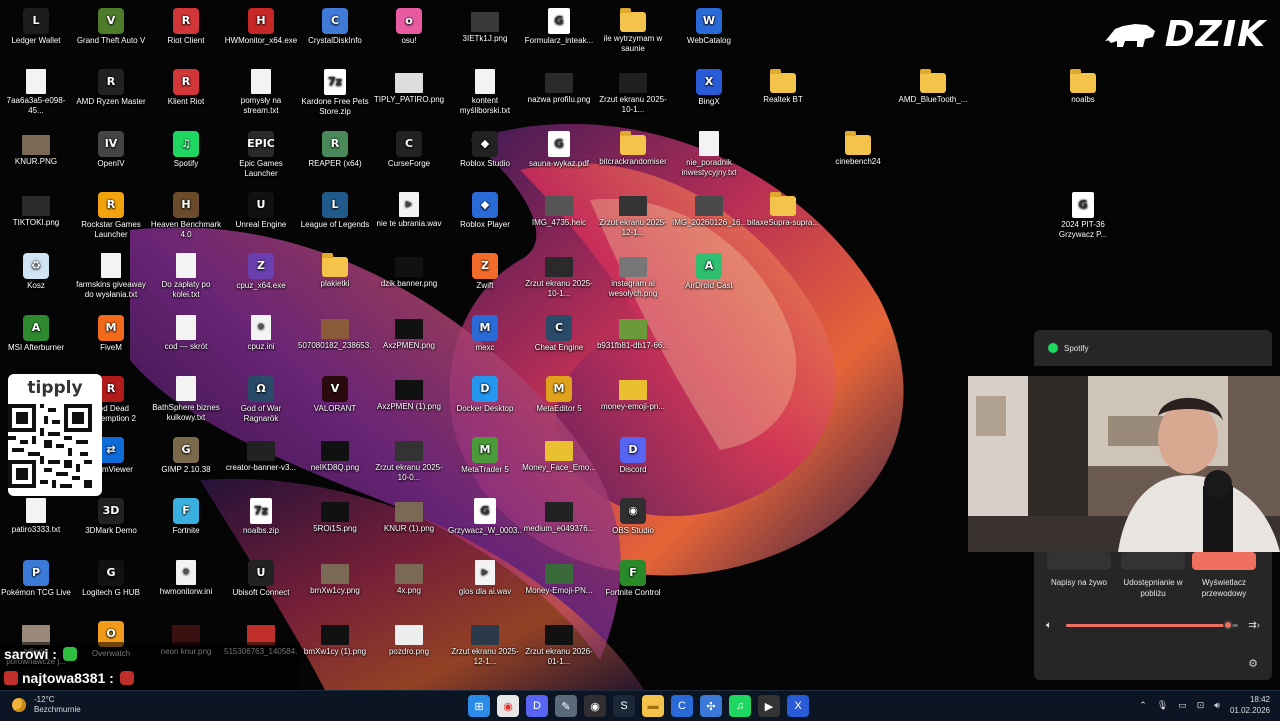 The height and width of the screenshot is (721, 1280). Describe the element at coordinates (111, 577) in the screenshot. I see `desktop-icon: G Logitech G HUB` at that location.